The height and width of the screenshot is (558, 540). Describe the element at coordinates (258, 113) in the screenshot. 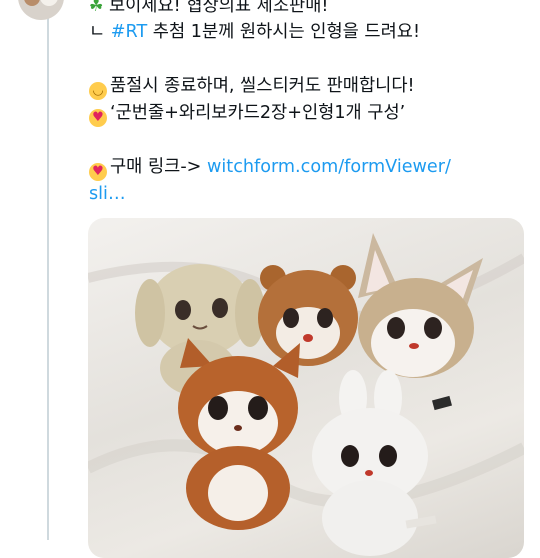

I see `tweet-line-4-text: ‘군번줄+와리보카드2장+인형1개 구성’` at that location.